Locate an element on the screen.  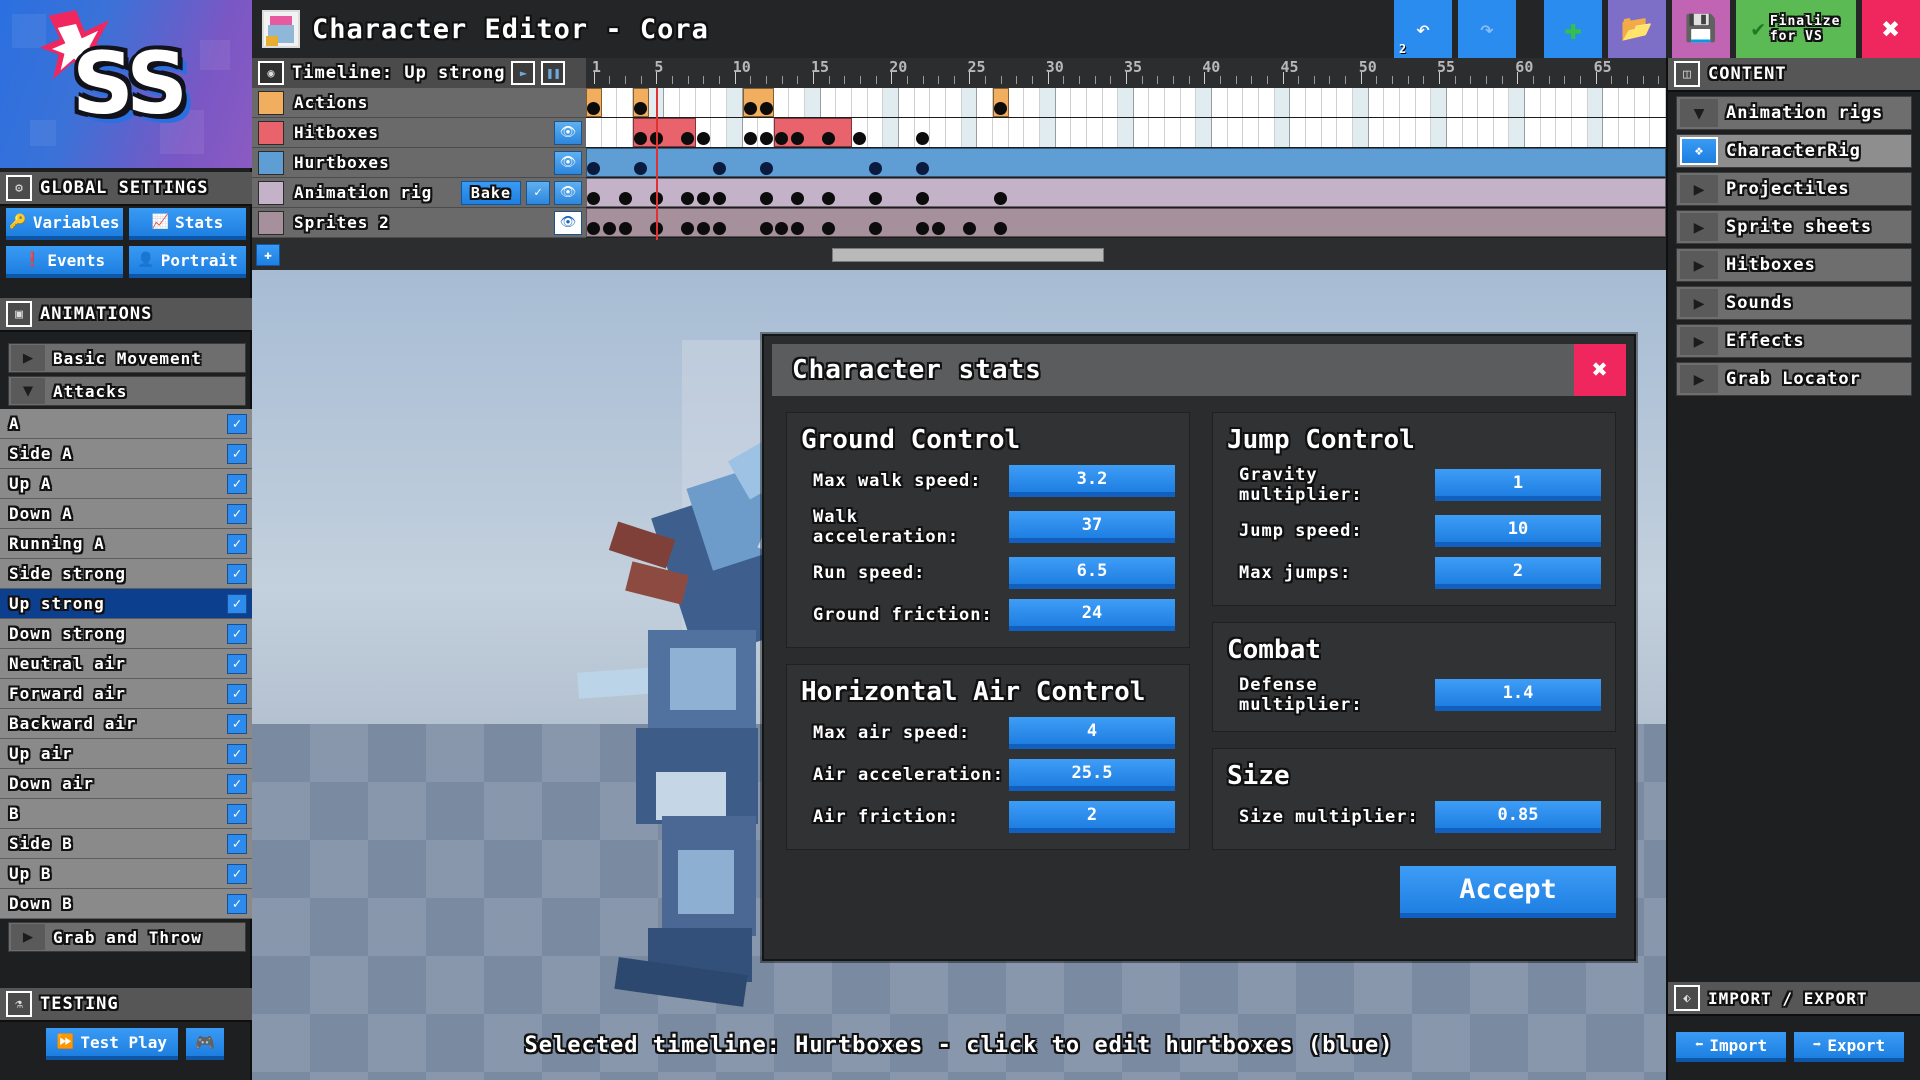
animation-folder: ▶ Grab and Throw is located at coordinates (127, 937).